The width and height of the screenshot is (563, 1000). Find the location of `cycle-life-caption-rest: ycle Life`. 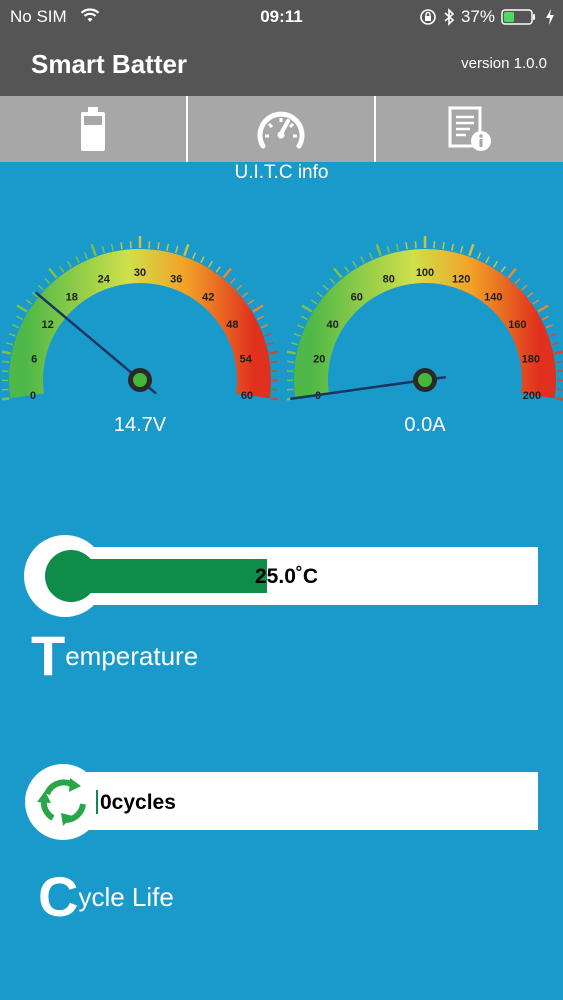

cycle-life-caption-rest: ycle Life is located at coordinates (126, 897).